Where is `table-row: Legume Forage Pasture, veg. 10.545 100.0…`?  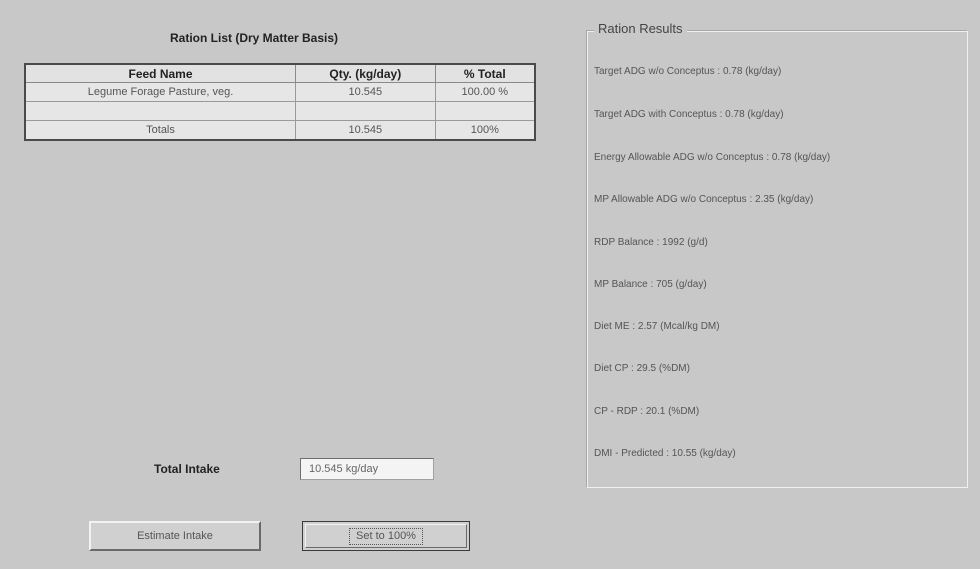 table-row: Legume Forage Pasture, veg. 10.545 100.0… is located at coordinates (280, 92).